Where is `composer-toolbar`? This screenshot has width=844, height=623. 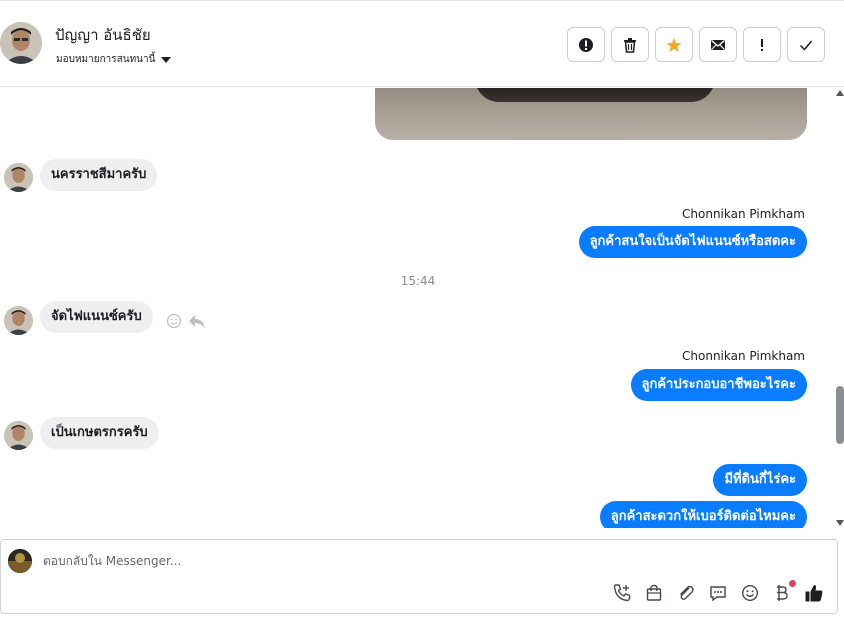 composer-toolbar is located at coordinates (718, 592).